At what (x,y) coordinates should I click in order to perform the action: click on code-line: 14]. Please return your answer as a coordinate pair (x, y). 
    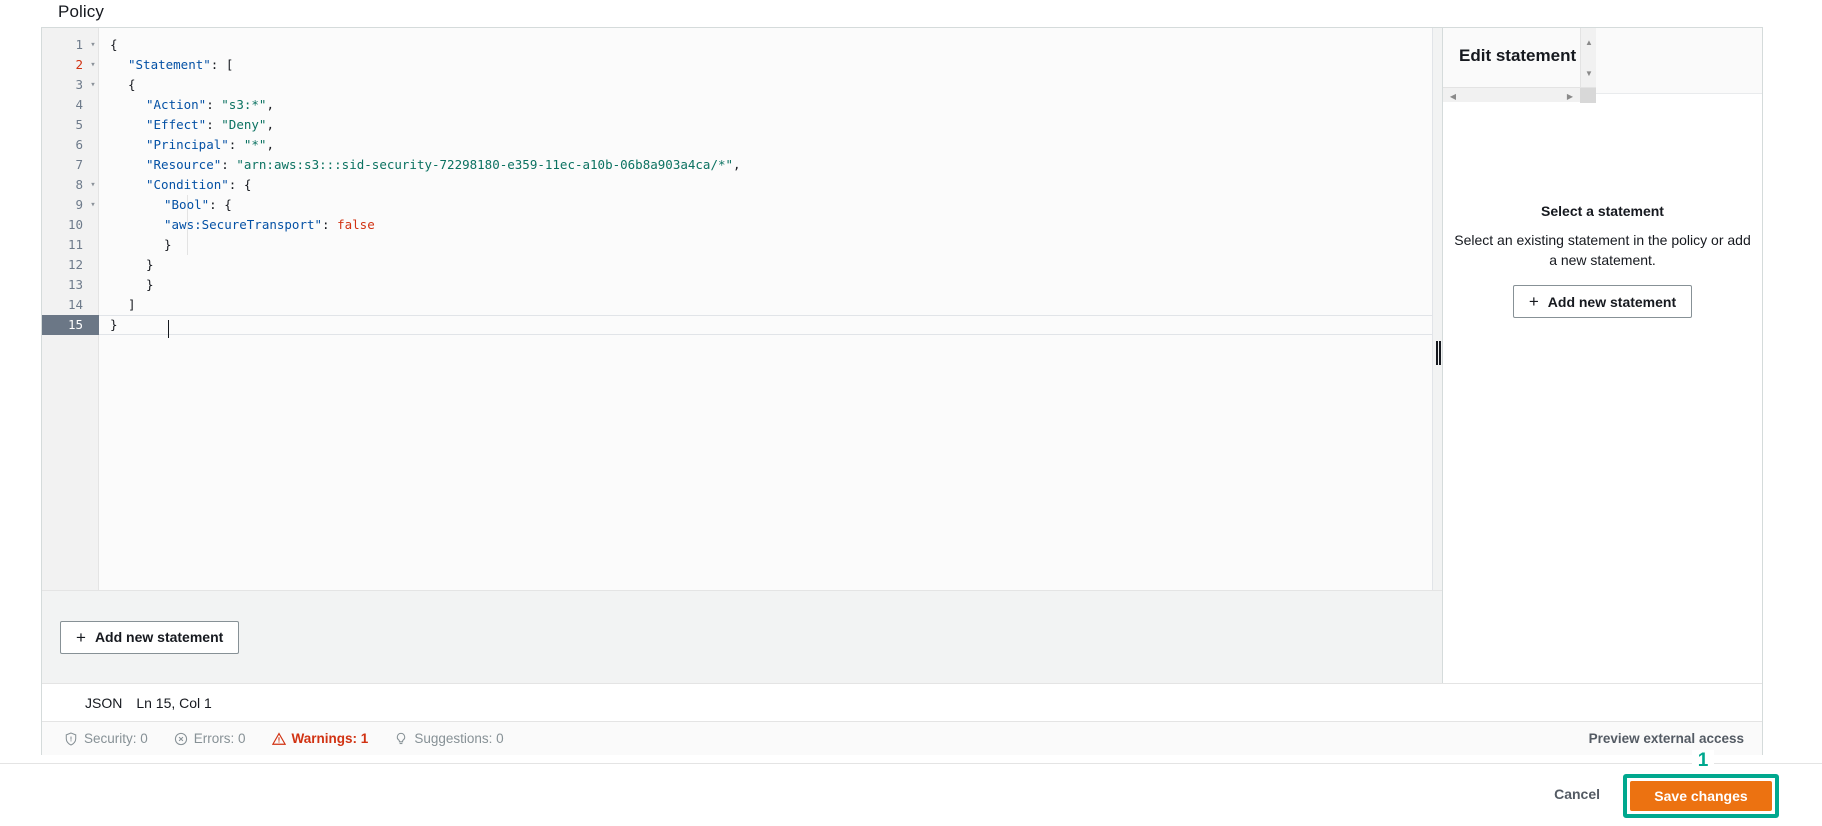
    Looking at the image, I should click on (742, 305).